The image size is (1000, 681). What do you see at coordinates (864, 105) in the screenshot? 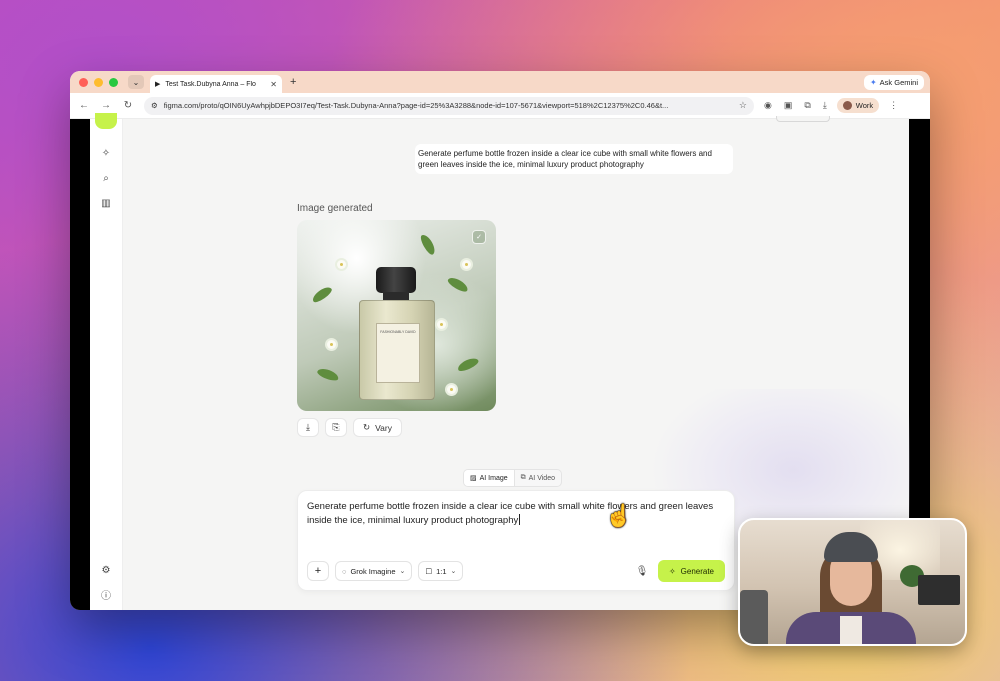
I see `profile-label: Work` at bounding box center [864, 105].